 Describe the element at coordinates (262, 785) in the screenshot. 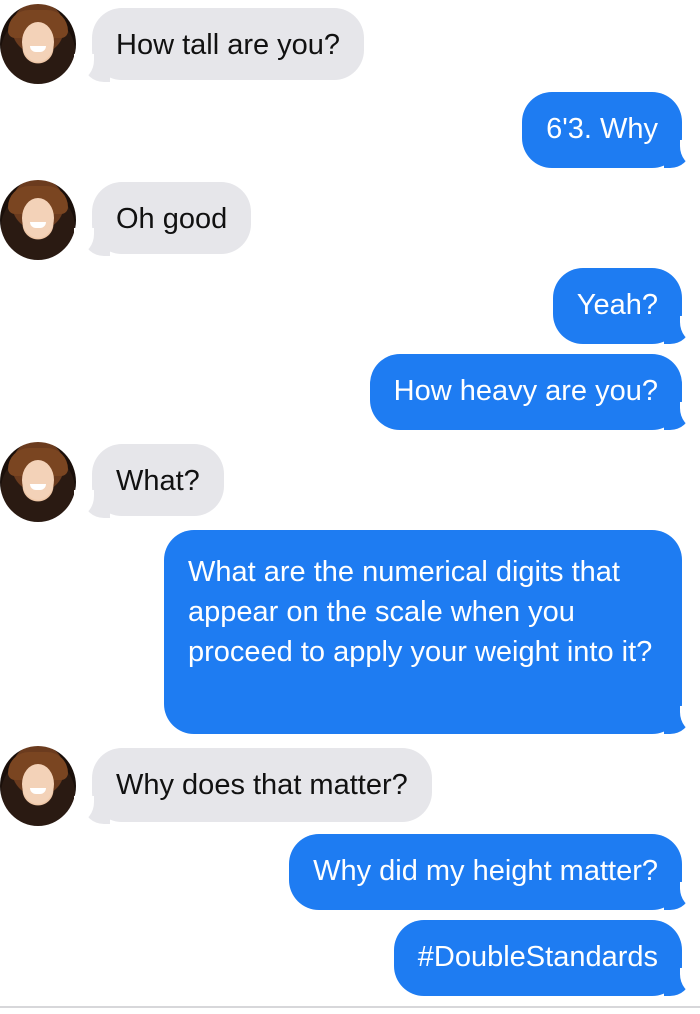

I see `incoming-message-bubble: Why does that matter?` at that location.